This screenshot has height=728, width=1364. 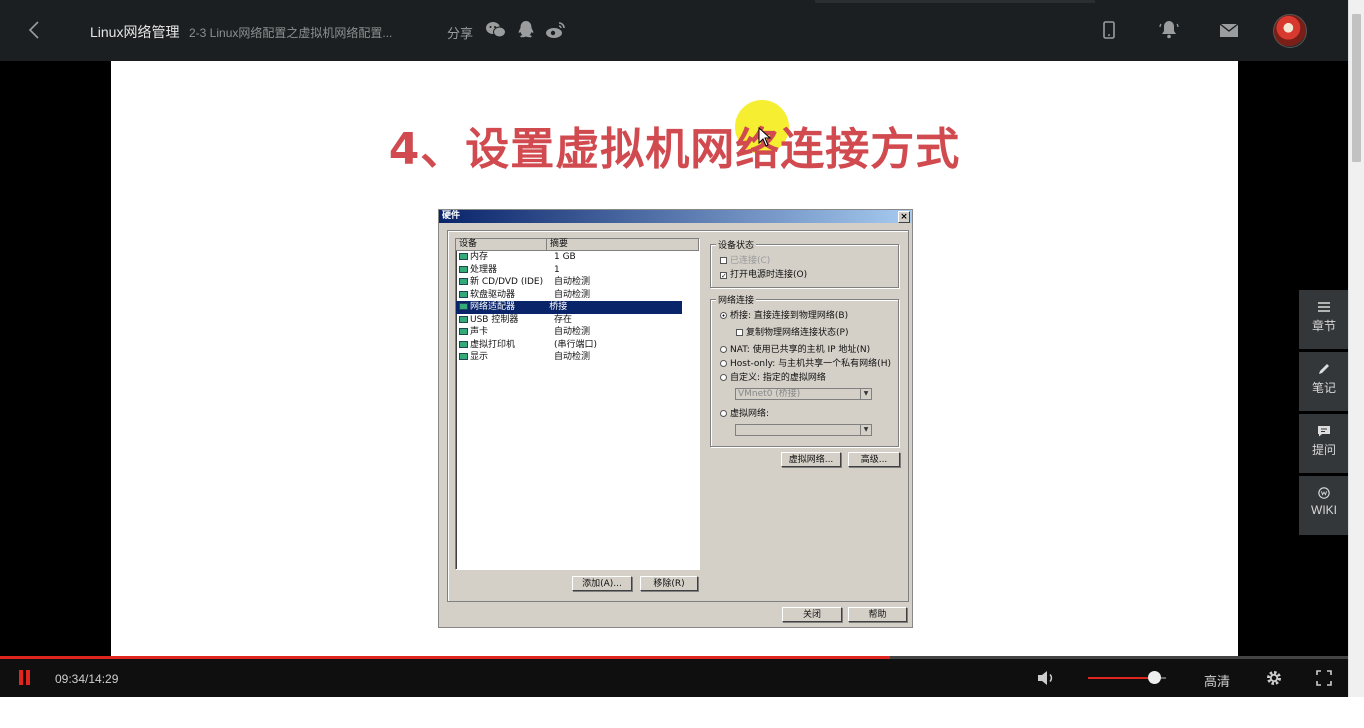 What do you see at coordinates (558, 307) in the screenshot?
I see `device-summary: 桥接` at bounding box center [558, 307].